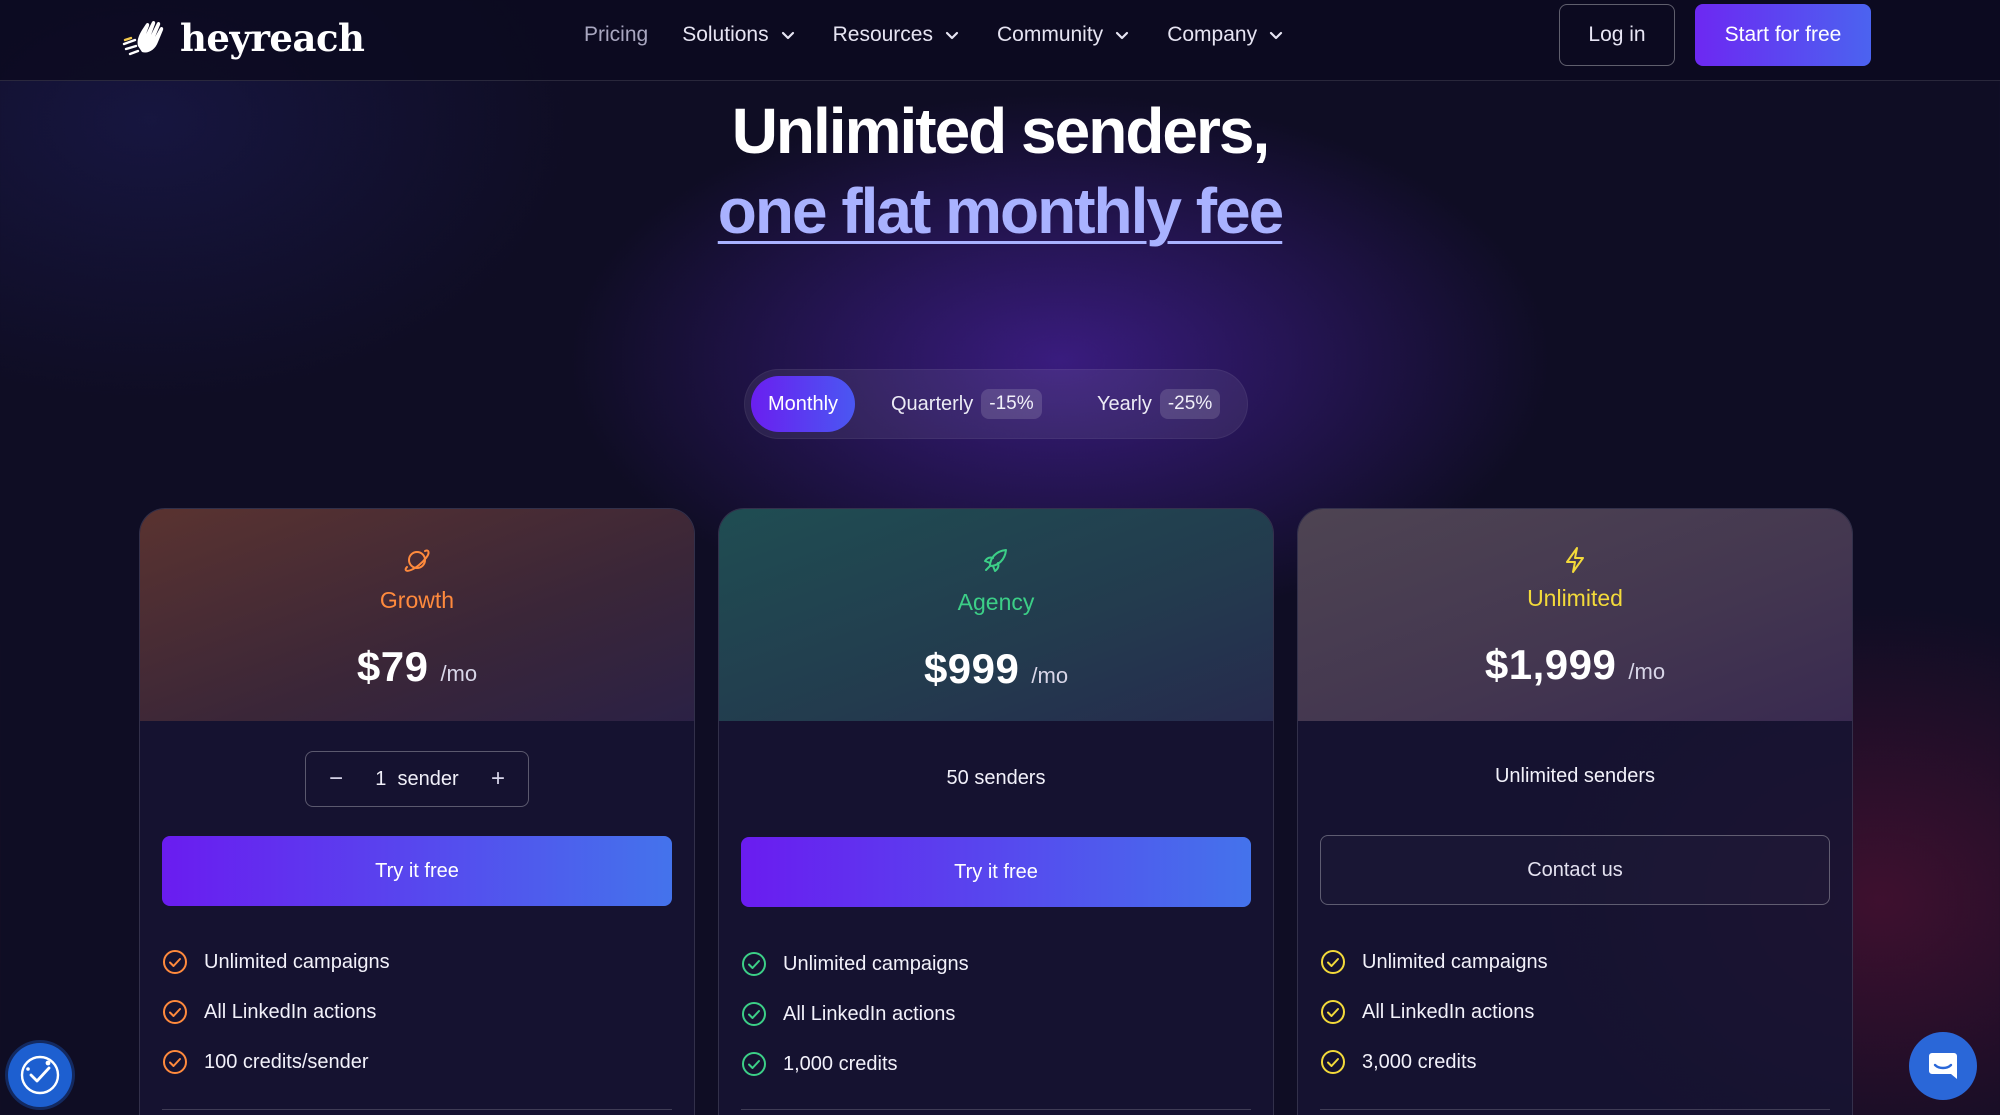 The width and height of the screenshot is (2000, 1115). I want to click on accessibility-button, so click(40, 1075).